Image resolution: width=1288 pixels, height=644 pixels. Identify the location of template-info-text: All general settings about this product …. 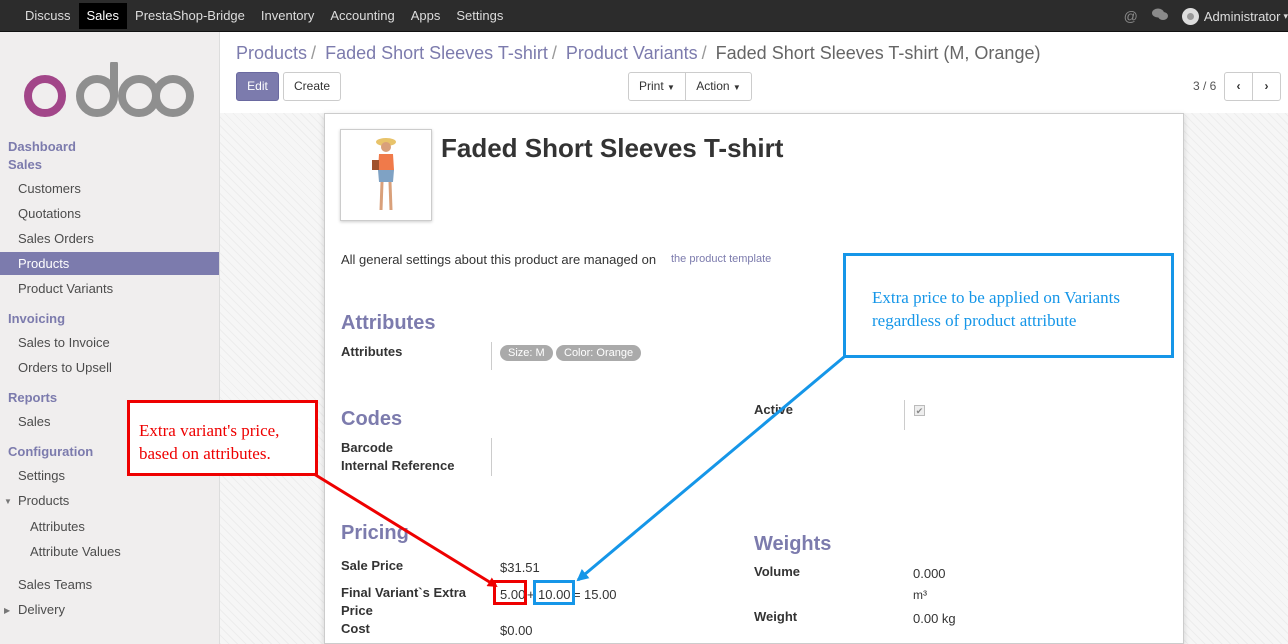
(499, 259).